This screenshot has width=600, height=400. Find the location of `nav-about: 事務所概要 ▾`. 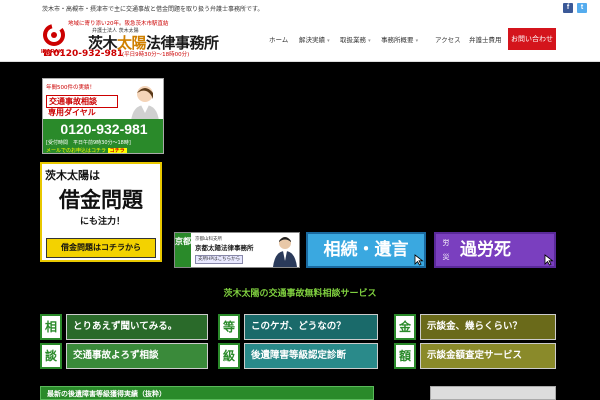

nav-about: 事務所概要 ▾ is located at coordinates (399, 39).